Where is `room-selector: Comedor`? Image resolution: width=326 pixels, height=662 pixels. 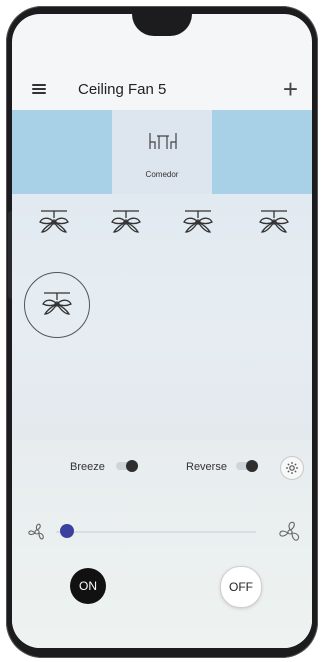 room-selector: Comedor is located at coordinates (162, 152).